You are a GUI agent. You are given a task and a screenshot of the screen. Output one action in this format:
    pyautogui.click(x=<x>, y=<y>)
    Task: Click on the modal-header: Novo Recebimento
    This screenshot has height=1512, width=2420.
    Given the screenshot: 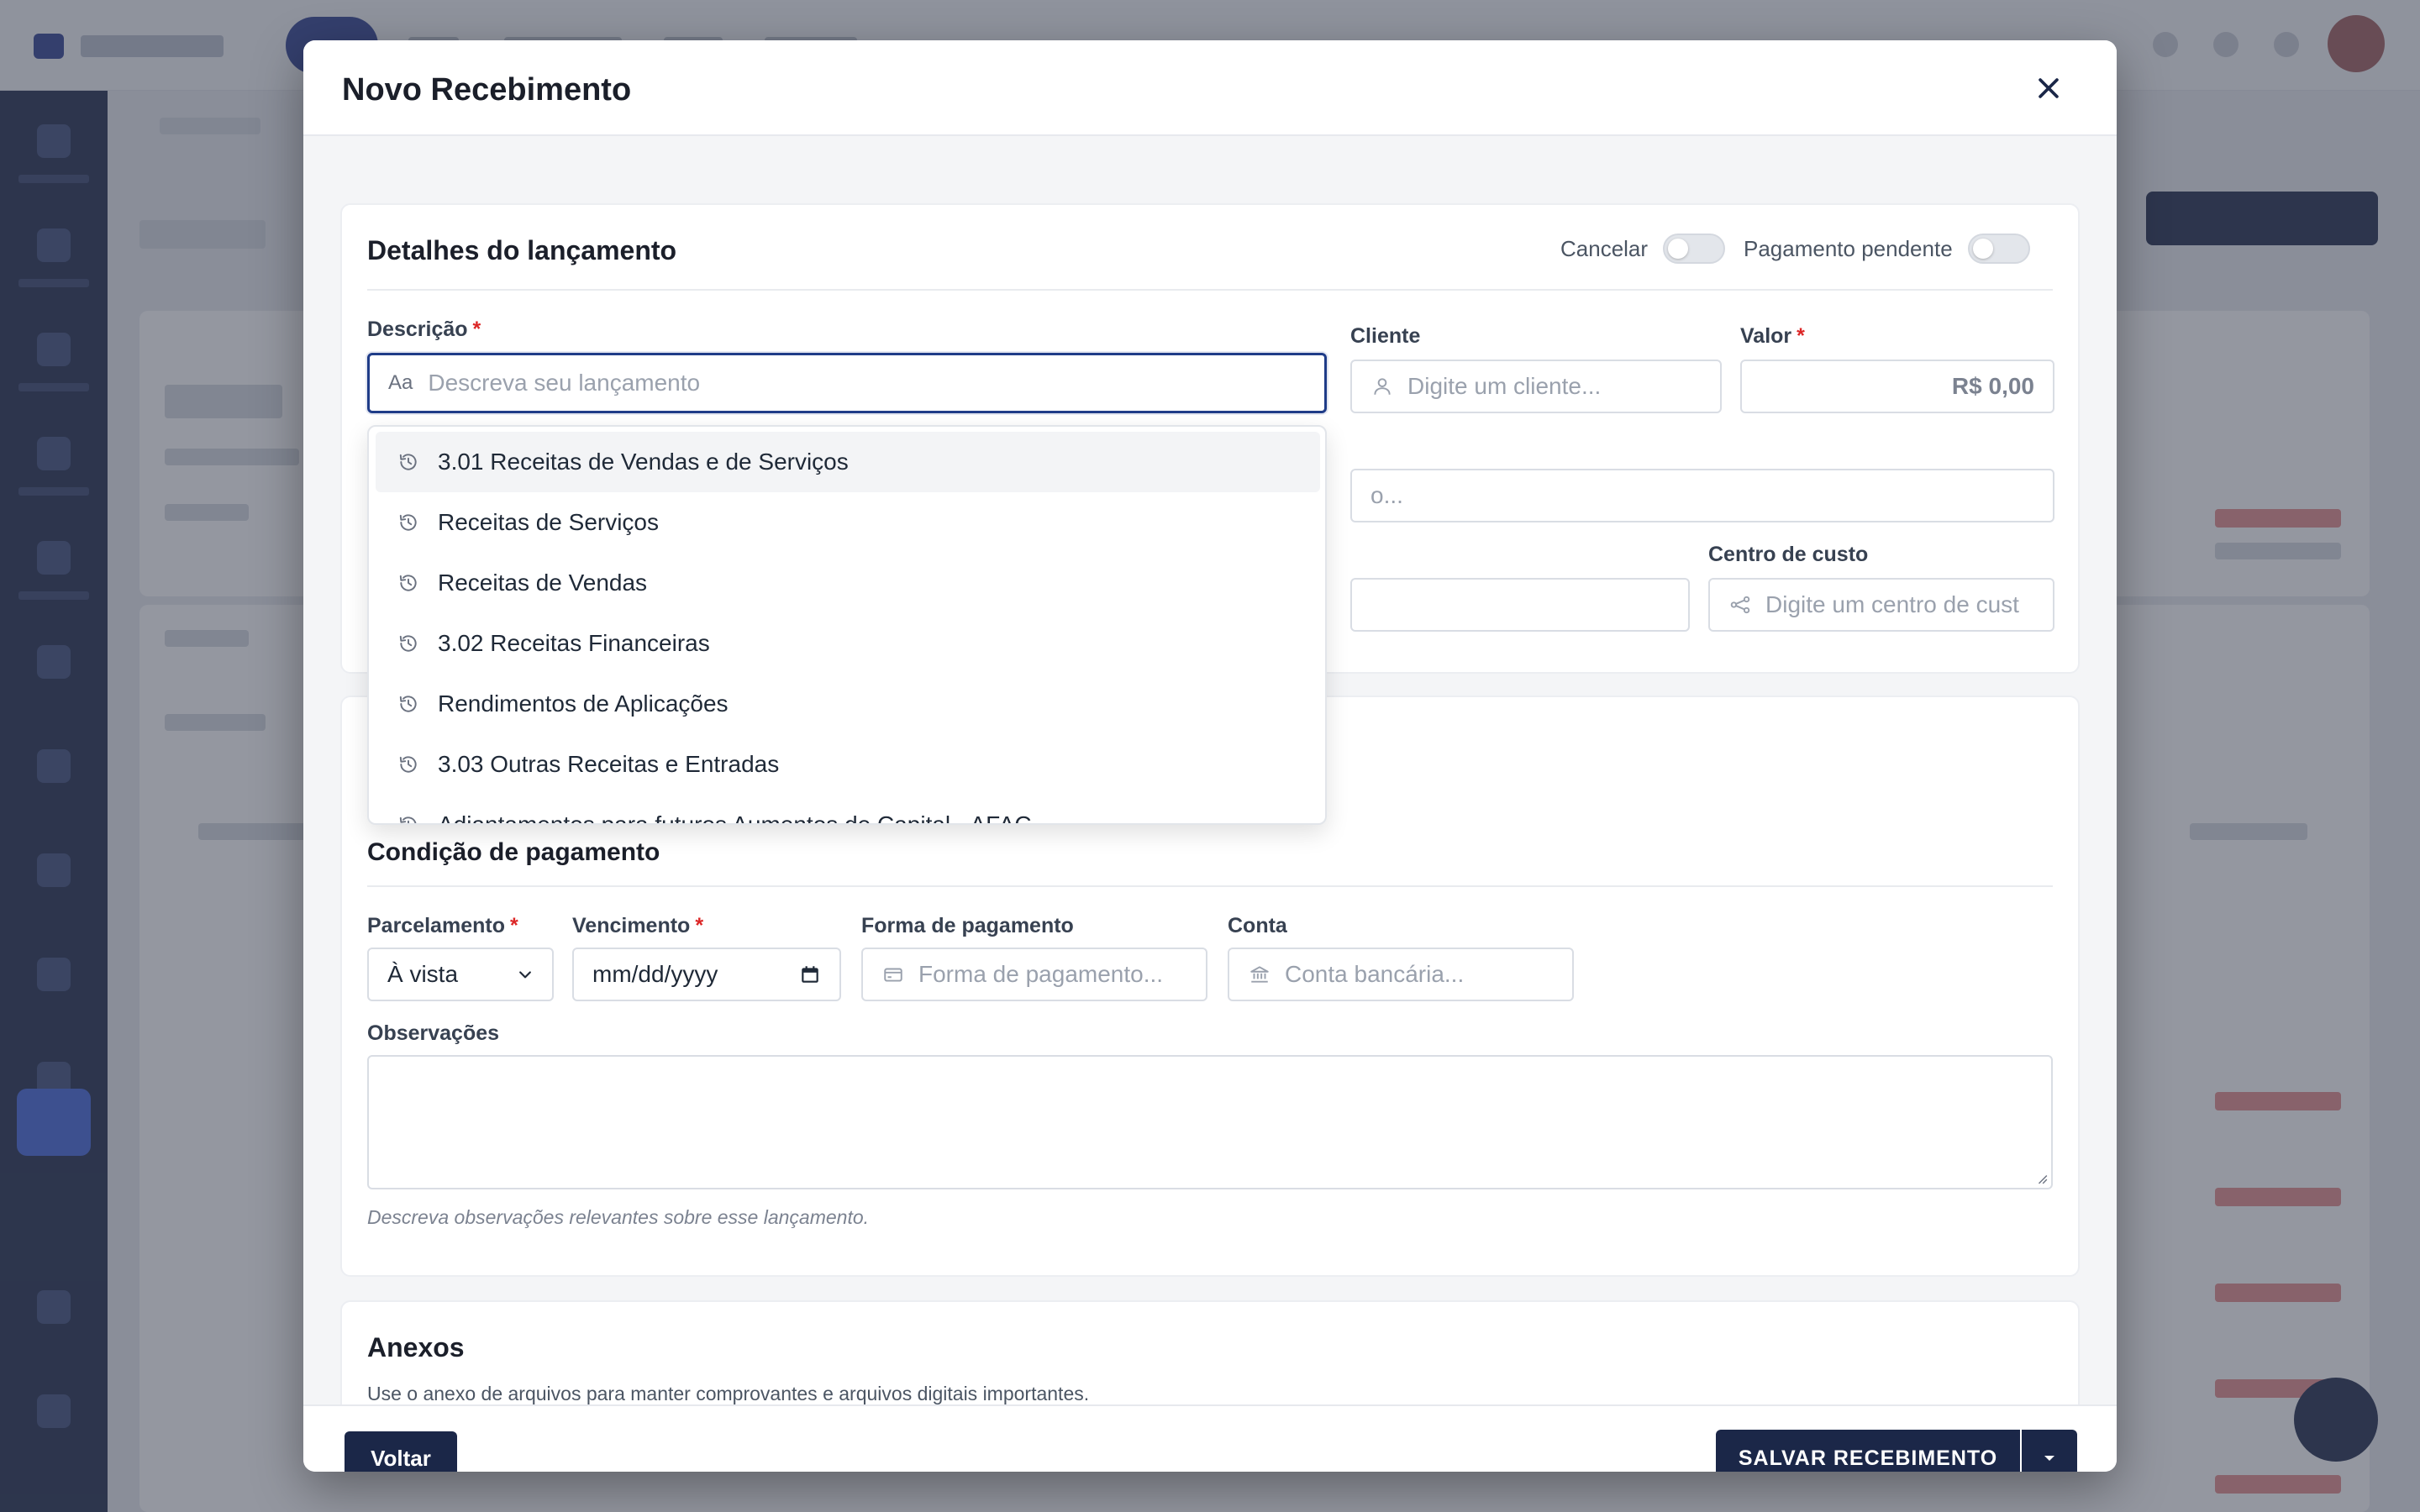 What is the action you would take?
    pyautogui.click(x=1210, y=88)
    